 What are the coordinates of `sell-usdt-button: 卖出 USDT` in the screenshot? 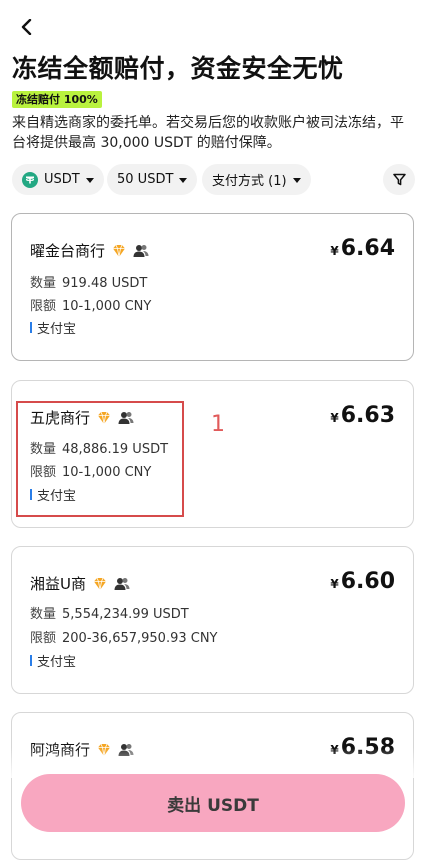 It's located at (213, 803).